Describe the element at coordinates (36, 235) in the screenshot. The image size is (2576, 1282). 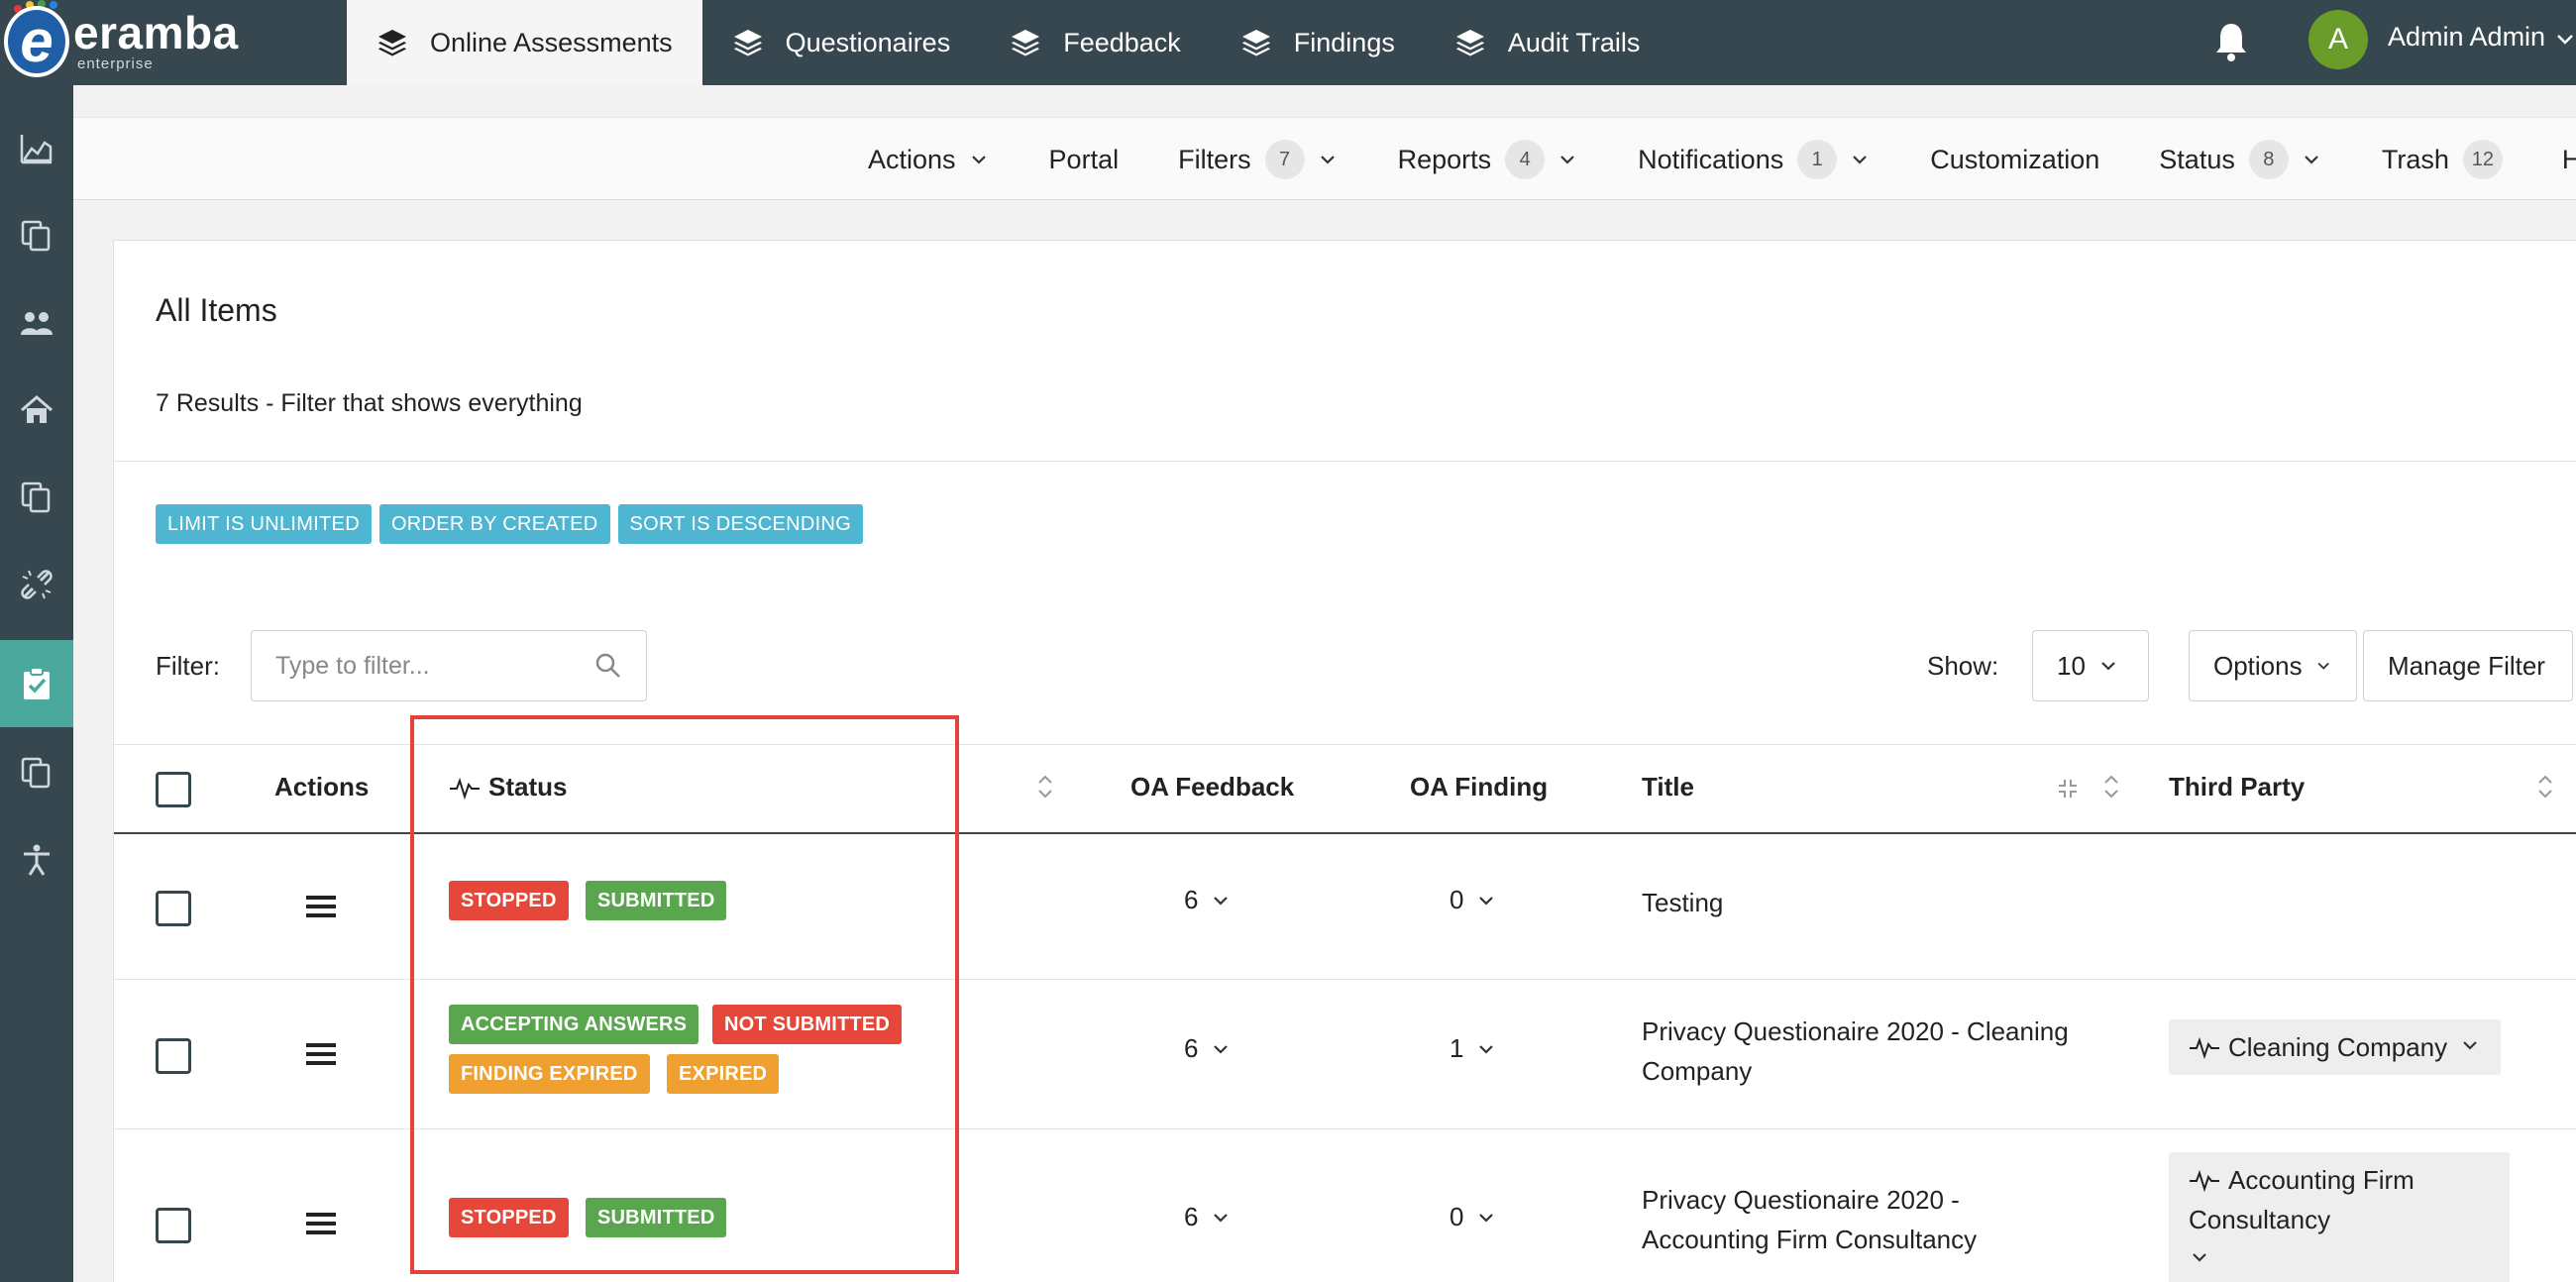
I see `sidebar-item-documents` at that location.